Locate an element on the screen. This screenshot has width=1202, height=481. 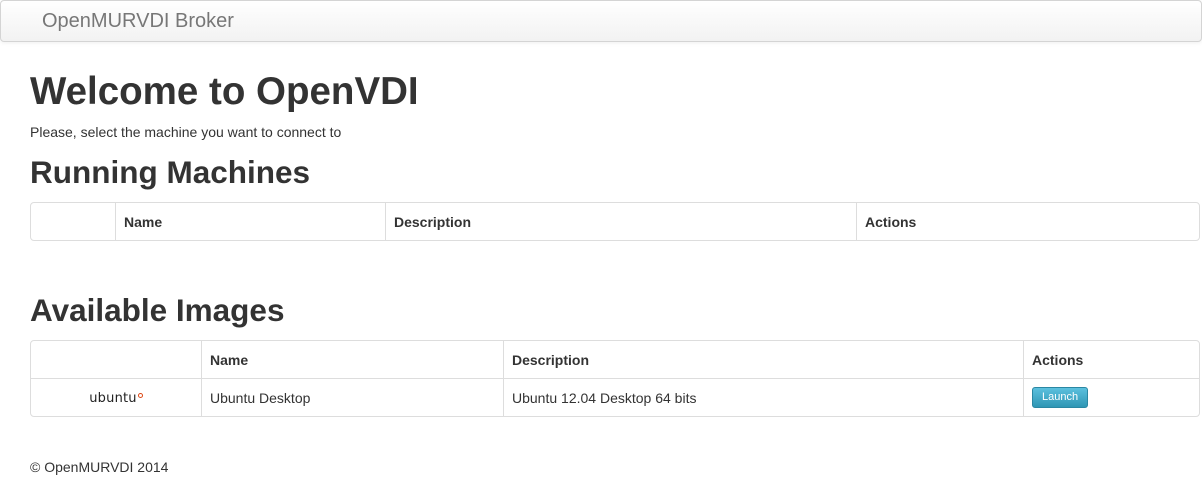
ubuntu-circle-icon is located at coordinates (140, 395).